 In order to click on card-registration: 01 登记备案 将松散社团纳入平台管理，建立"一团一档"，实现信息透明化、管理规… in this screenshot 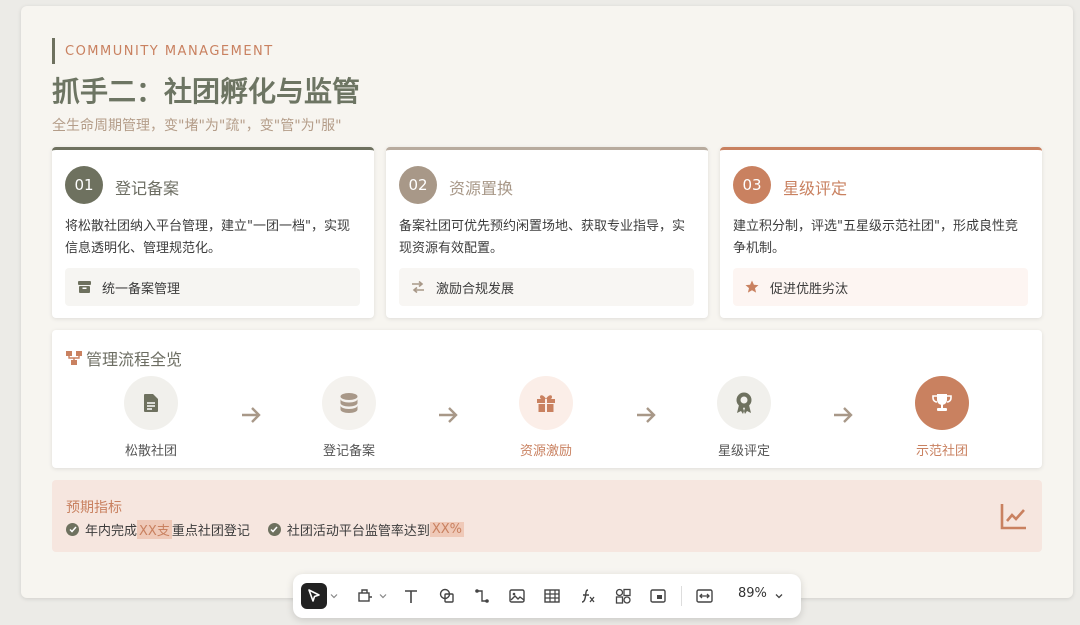, I will do `click(213, 232)`.